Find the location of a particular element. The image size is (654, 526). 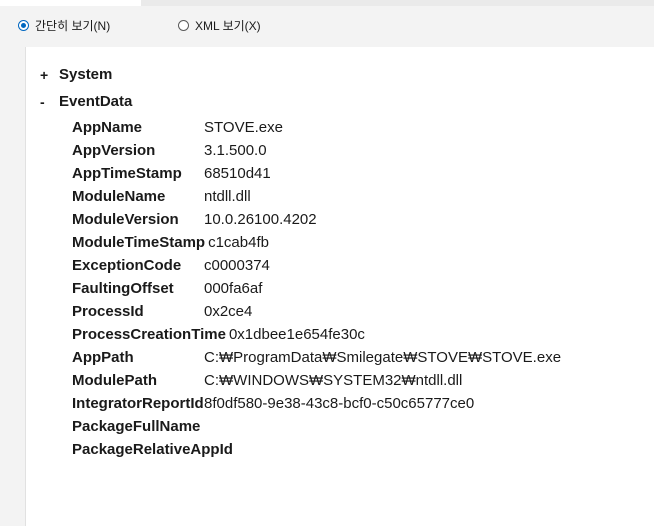

event-field-value: C:₩ProgramData₩Smilegate₩STOVE₩STOVE.exe is located at coordinates (383, 357).